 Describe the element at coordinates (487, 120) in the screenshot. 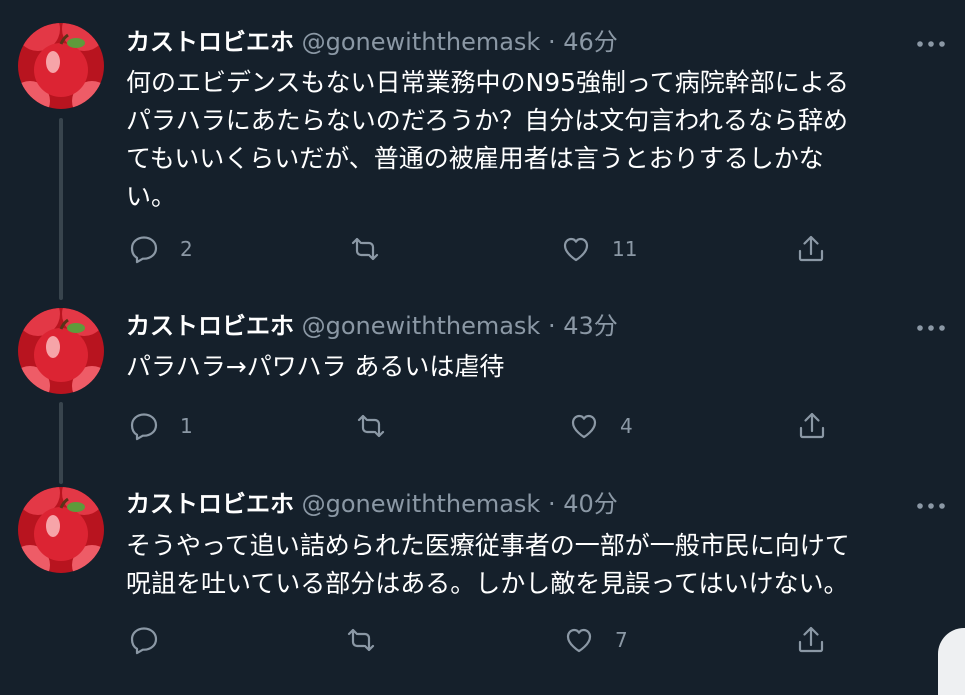

I see `tweet-text-line: パラハラにあたらないのだろうか？自分は文句言われるなら辞め` at that location.